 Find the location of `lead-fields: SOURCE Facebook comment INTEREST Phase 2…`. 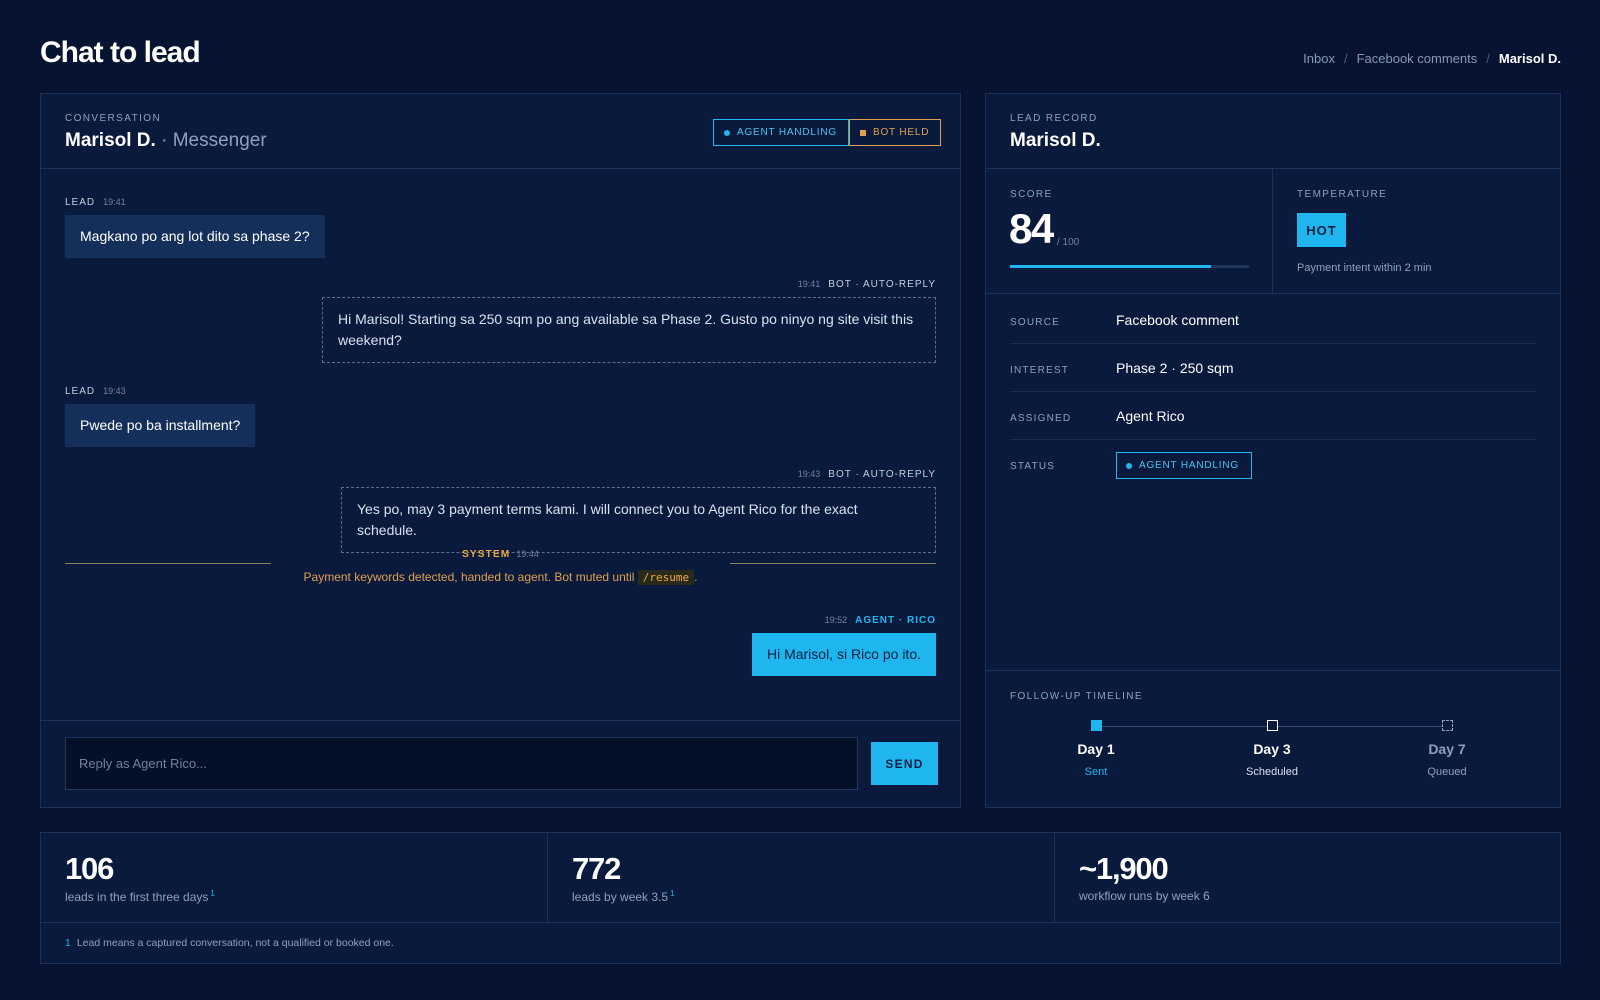

lead-fields: SOURCE Facebook comment INTEREST Phase 2… is located at coordinates (1273, 392).